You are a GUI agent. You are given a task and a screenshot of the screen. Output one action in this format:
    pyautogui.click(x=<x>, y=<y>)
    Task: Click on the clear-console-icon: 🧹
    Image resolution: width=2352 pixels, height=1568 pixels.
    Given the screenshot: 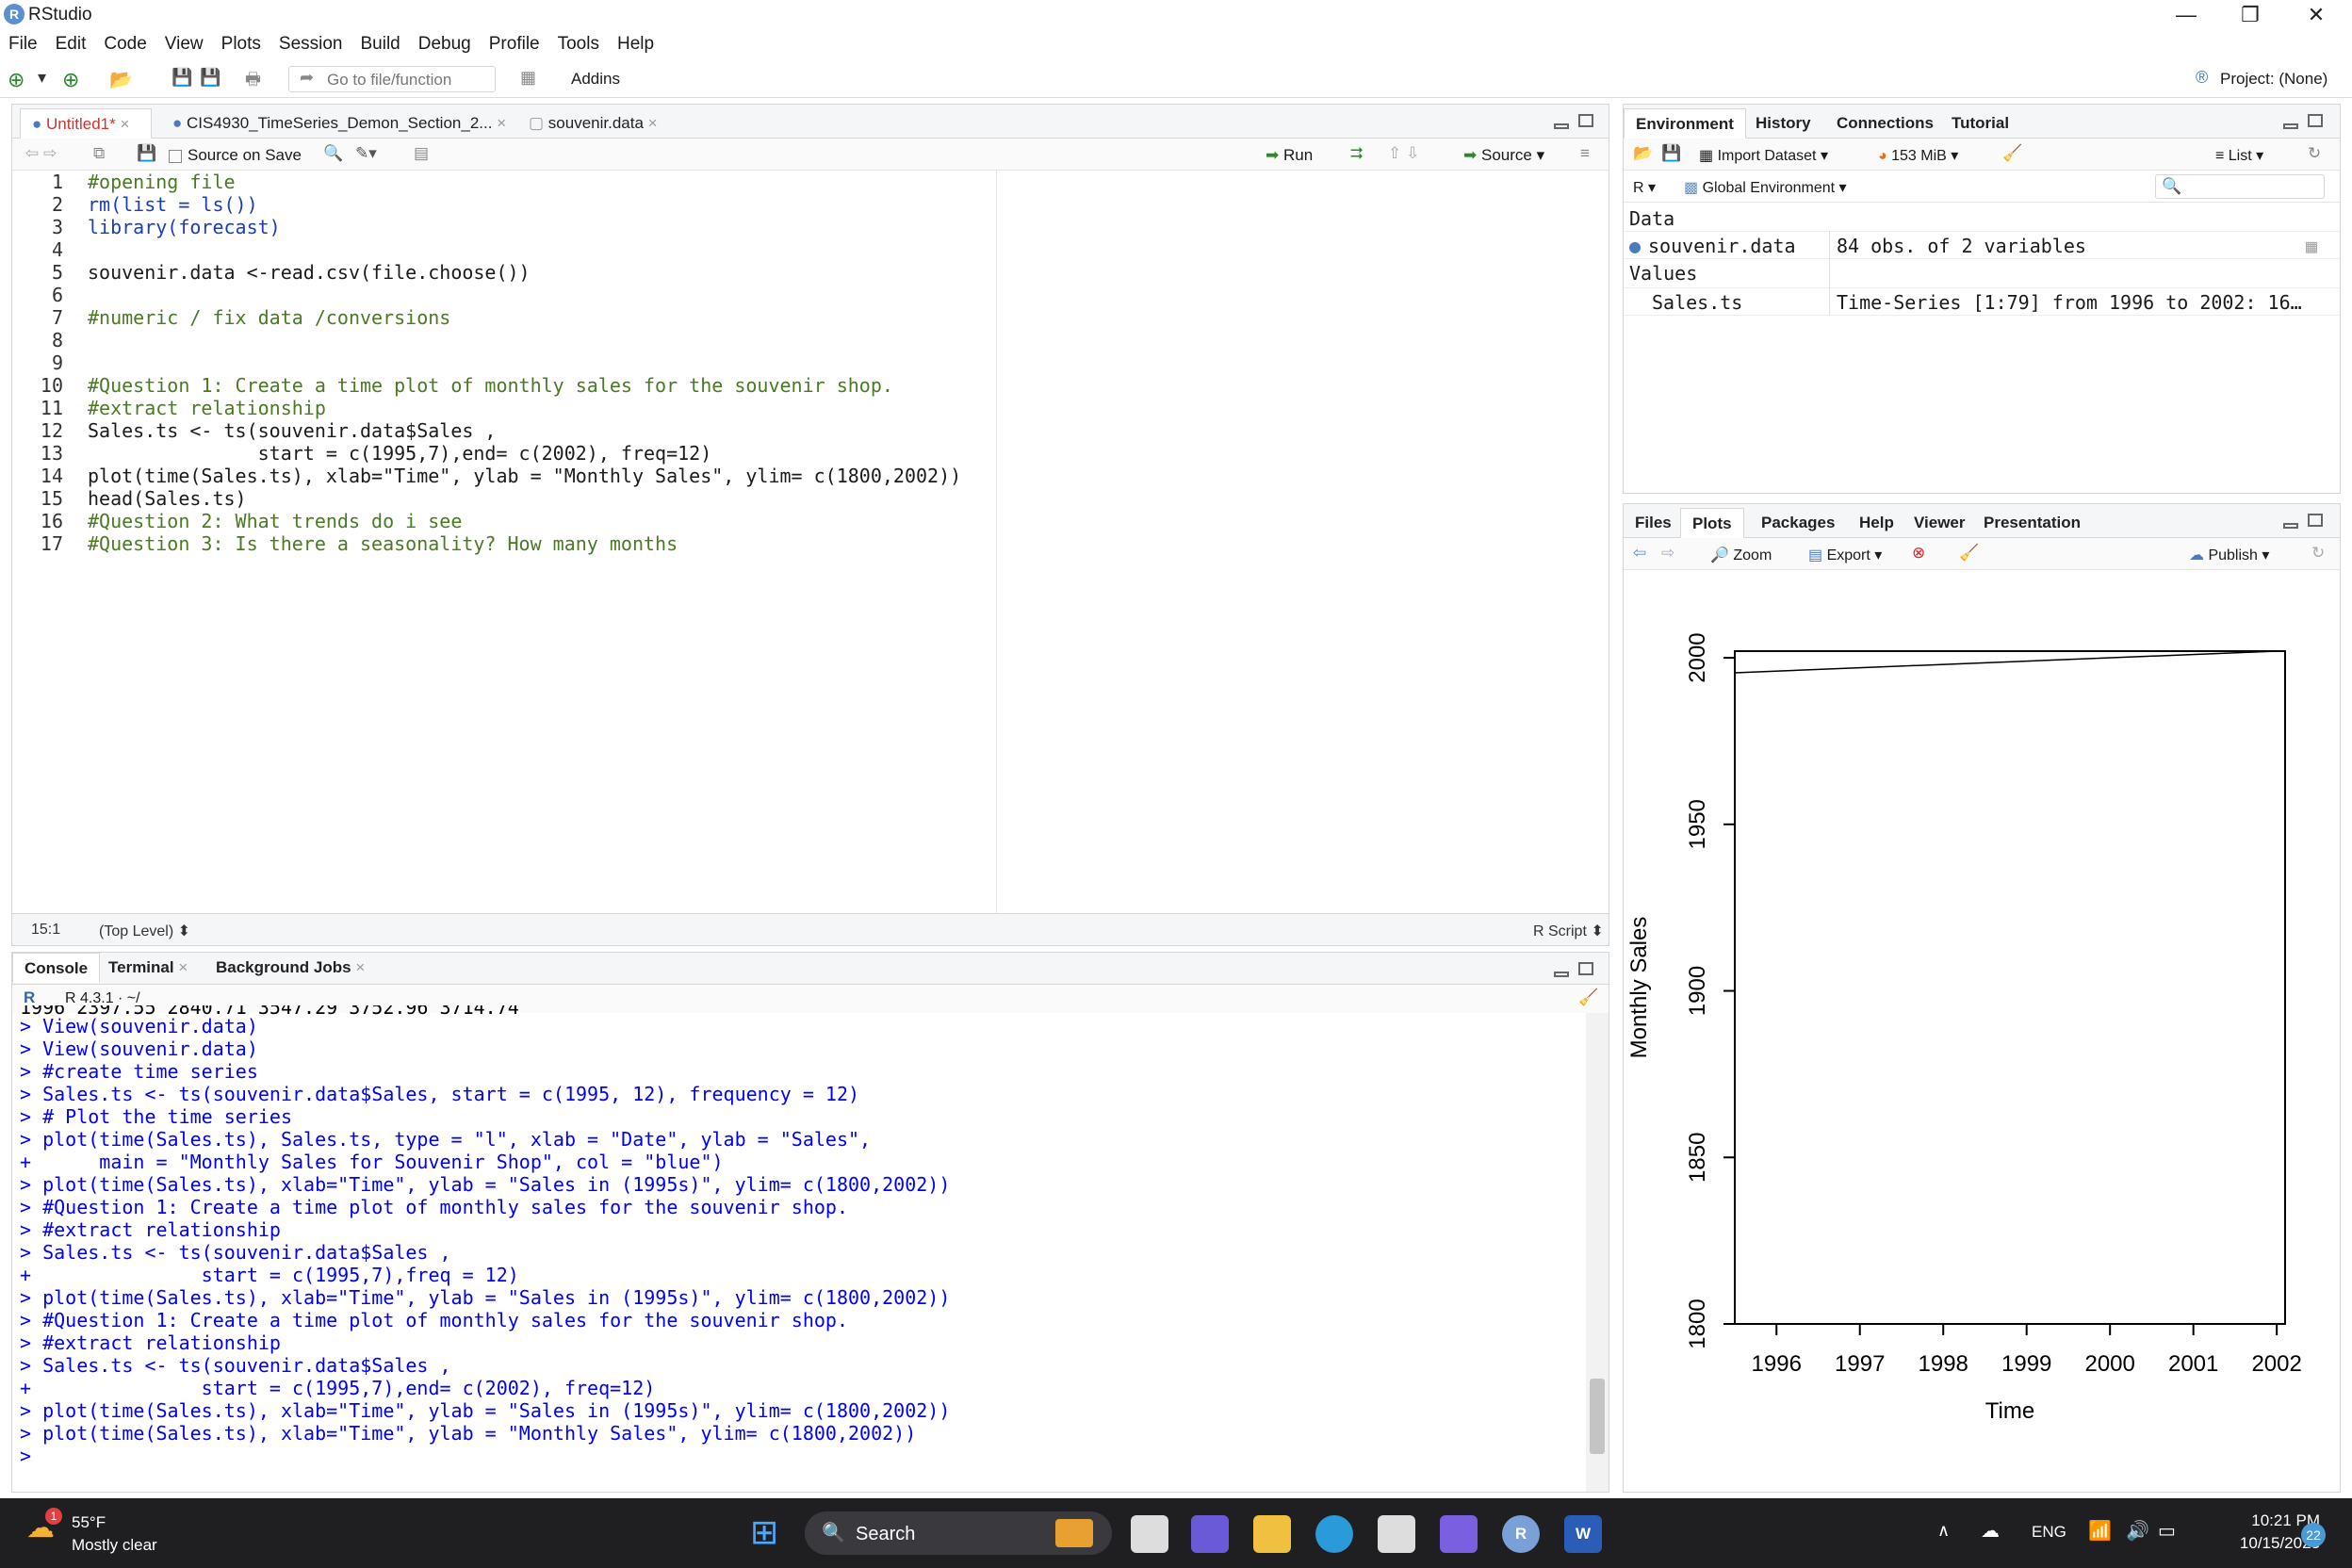 What is the action you would take?
    pyautogui.click(x=1588, y=998)
    